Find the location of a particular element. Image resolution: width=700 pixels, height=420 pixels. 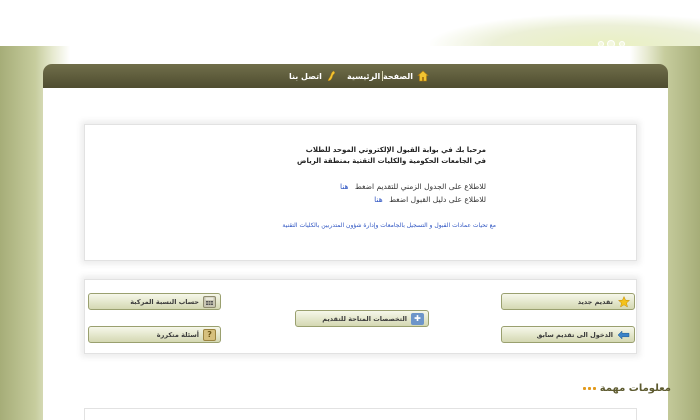

faq-button: ? أسئلة متكررة is located at coordinates (154, 334).